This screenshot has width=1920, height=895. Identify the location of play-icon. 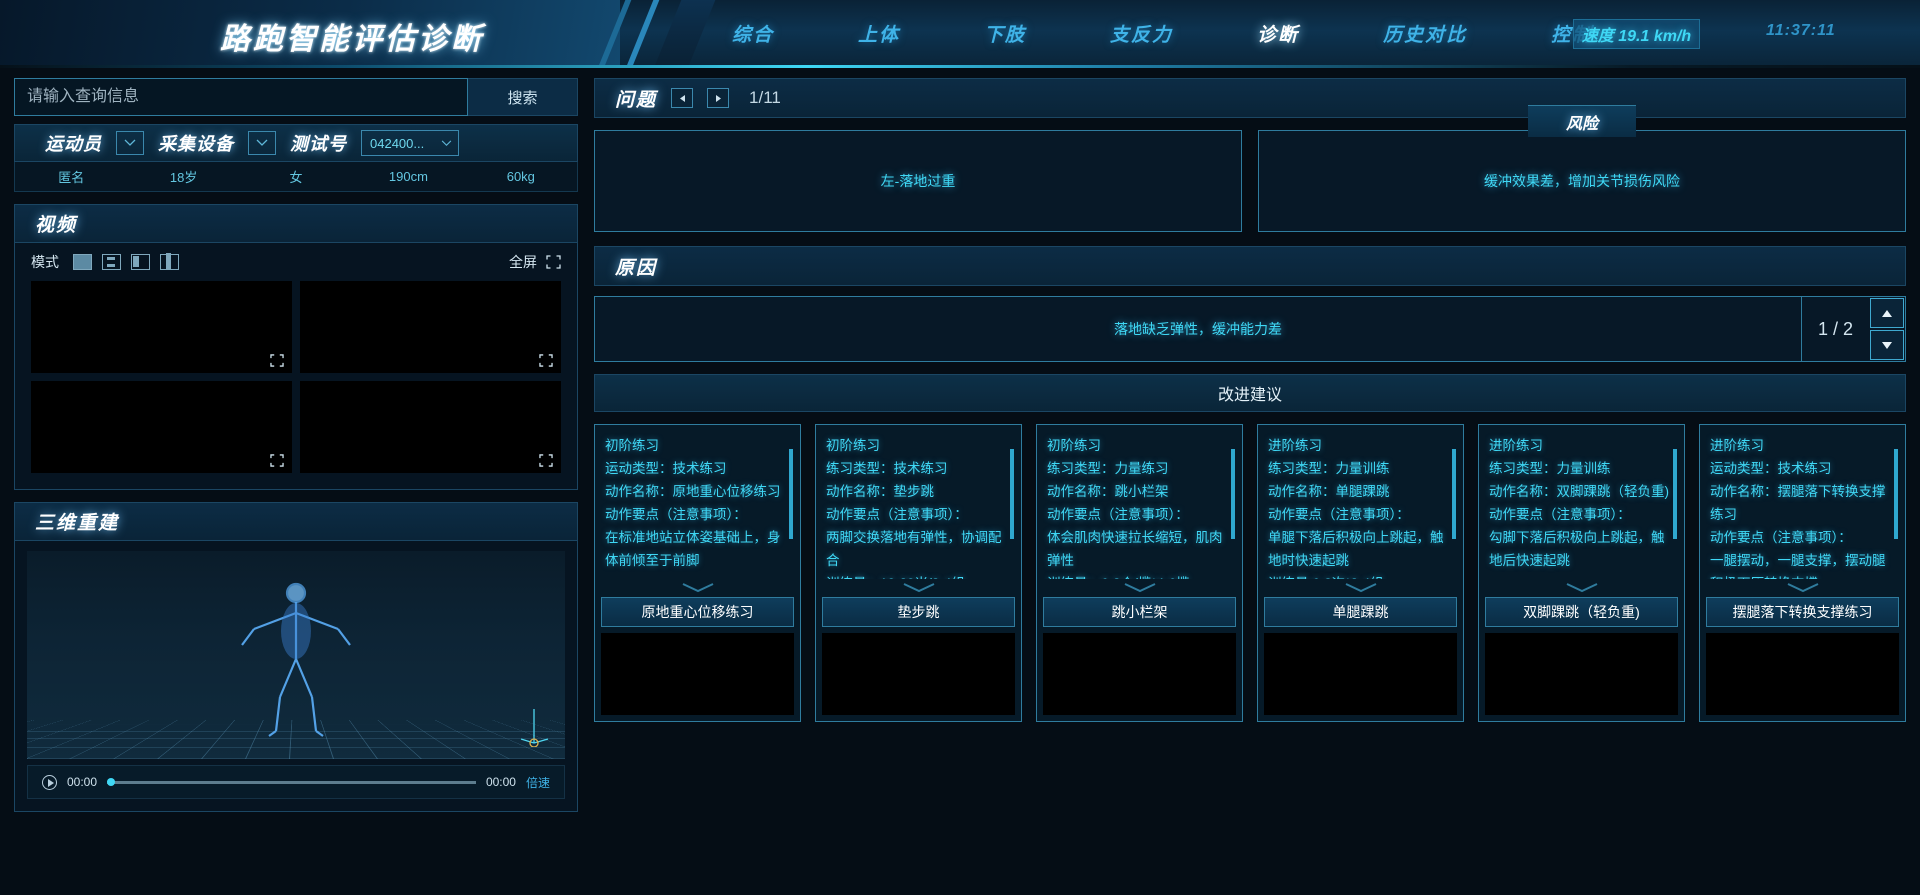
(49, 782).